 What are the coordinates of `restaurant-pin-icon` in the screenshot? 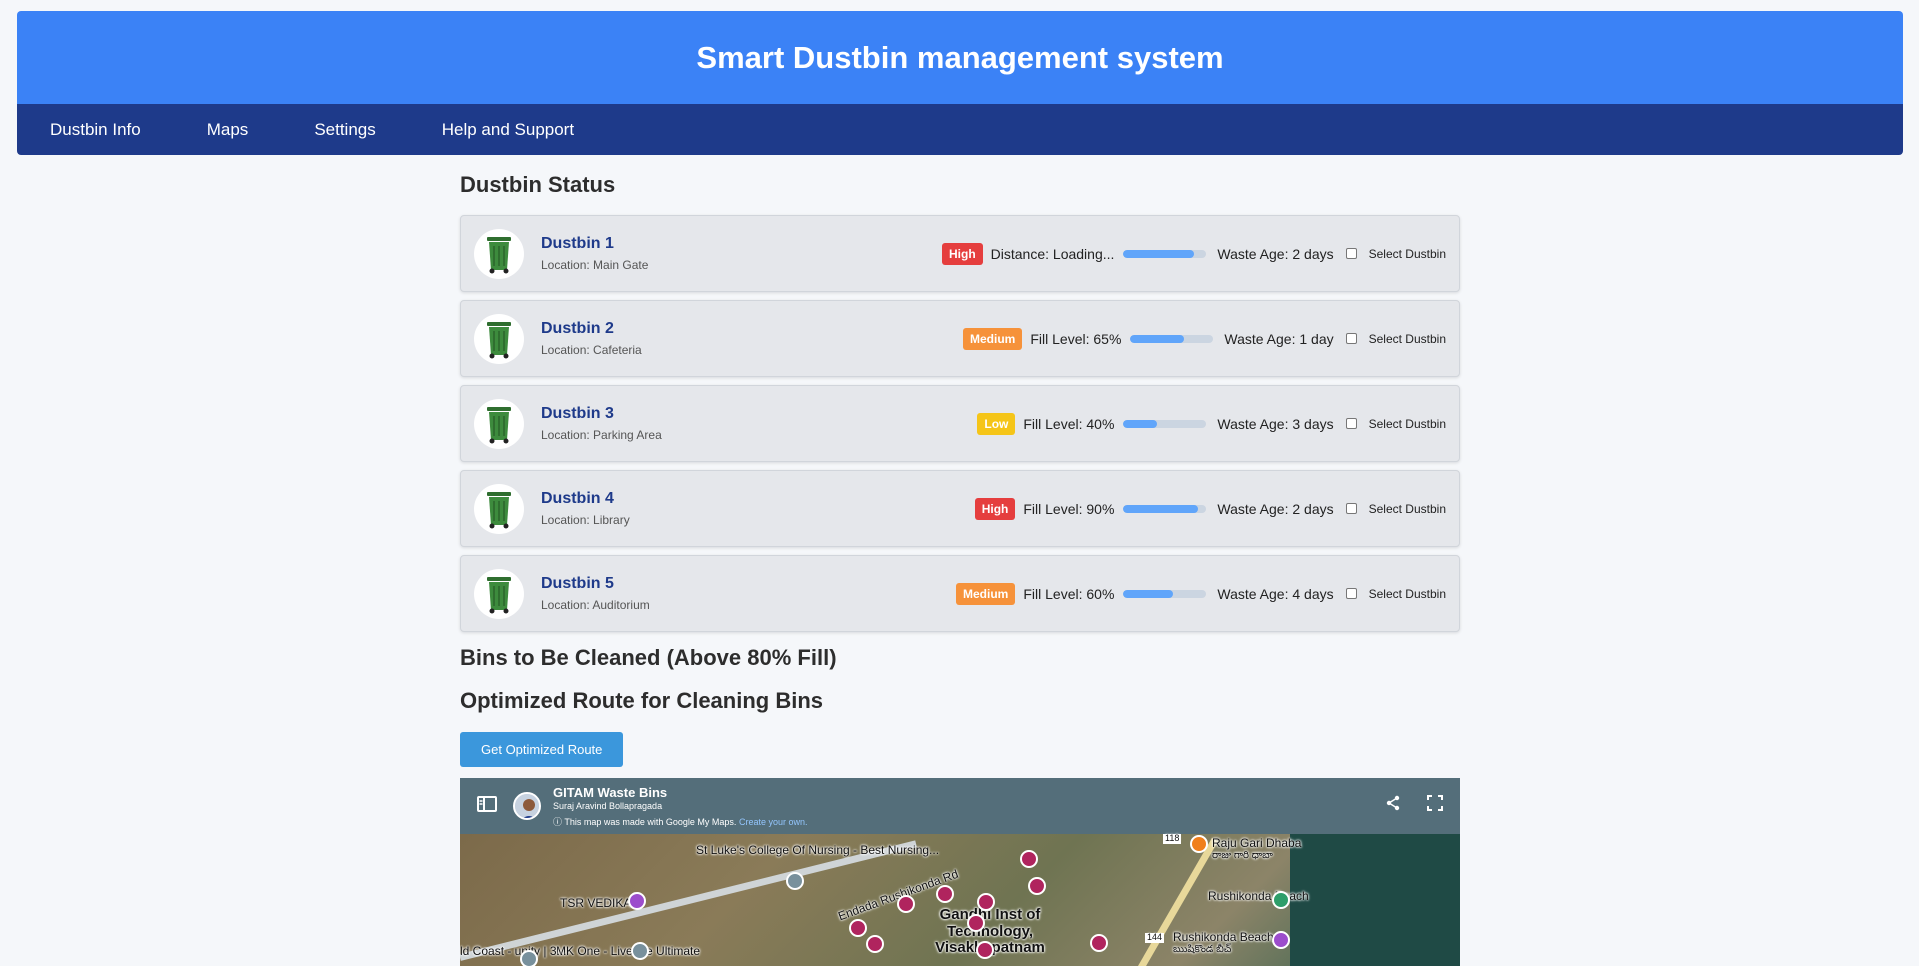 It's located at (1199, 844).